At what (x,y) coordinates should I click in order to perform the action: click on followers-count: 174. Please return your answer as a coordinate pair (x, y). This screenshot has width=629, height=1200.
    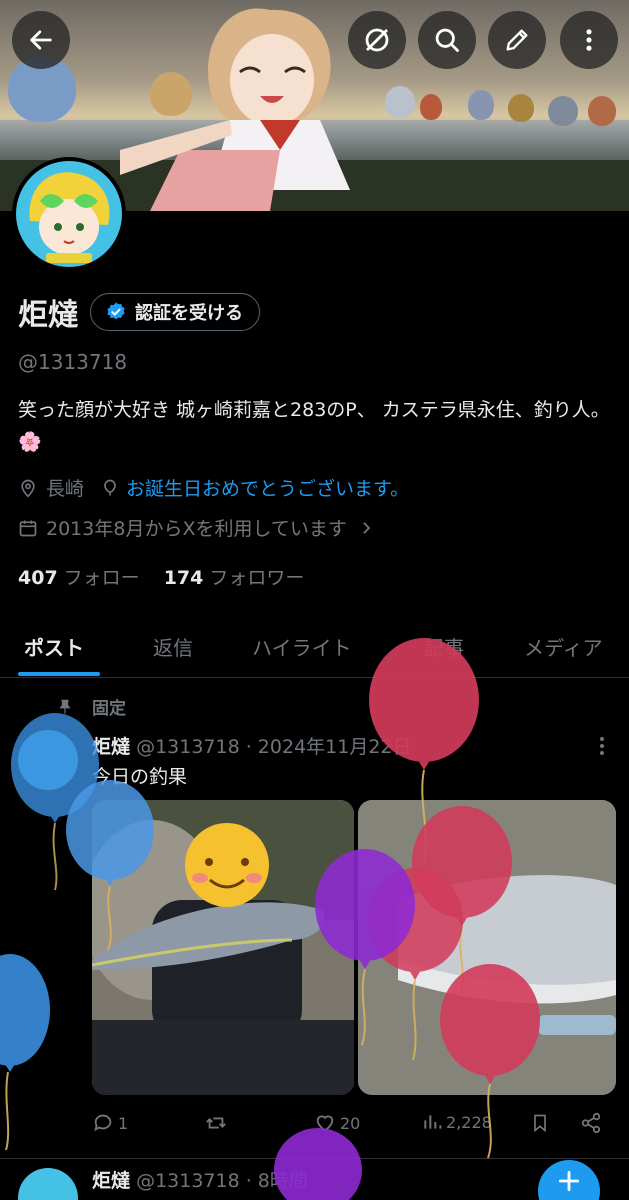
    Looking at the image, I should click on (183, 578).